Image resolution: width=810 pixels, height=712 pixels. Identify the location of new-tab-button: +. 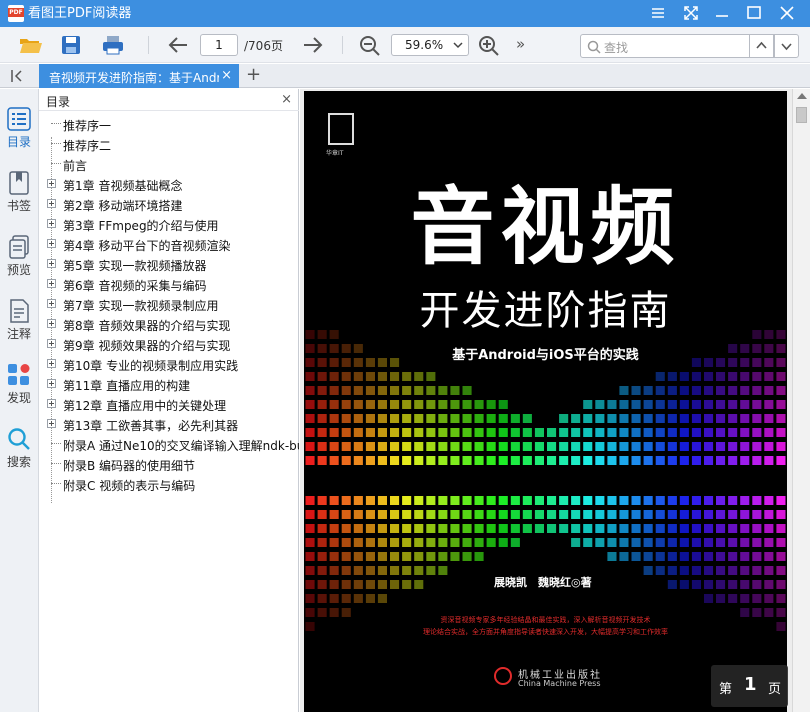
(253, 75).